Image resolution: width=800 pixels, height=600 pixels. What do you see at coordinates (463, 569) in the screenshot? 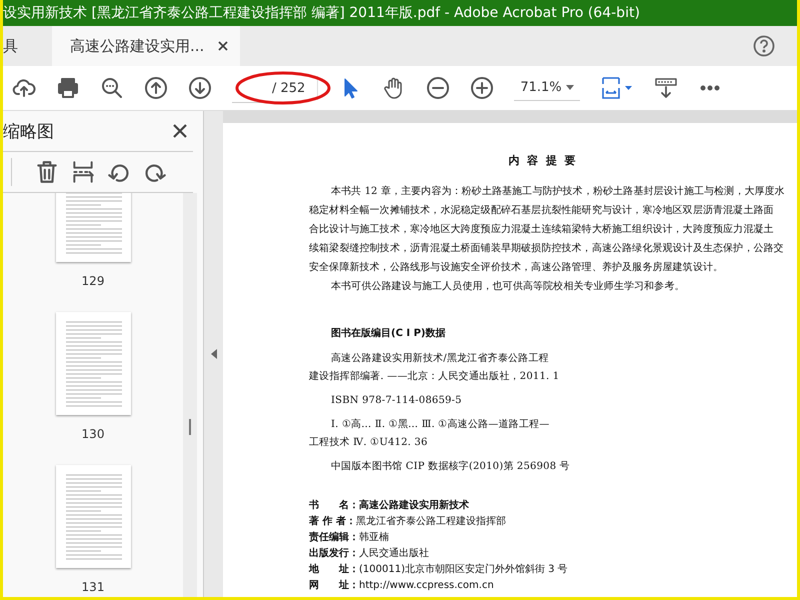
I see `field-value: (100011)北京市朝阳区安定门外外馆斜街 3 号` at bounding box center [463, 569].